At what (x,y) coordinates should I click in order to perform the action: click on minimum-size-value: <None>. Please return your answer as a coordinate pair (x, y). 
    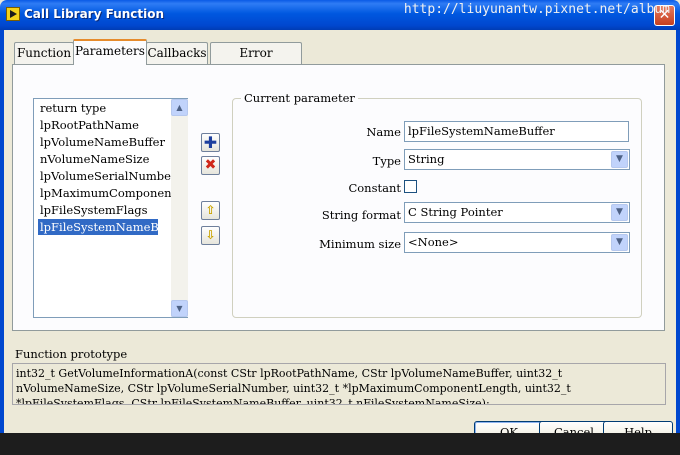
    Looking at the image, I should click on (433, 242).